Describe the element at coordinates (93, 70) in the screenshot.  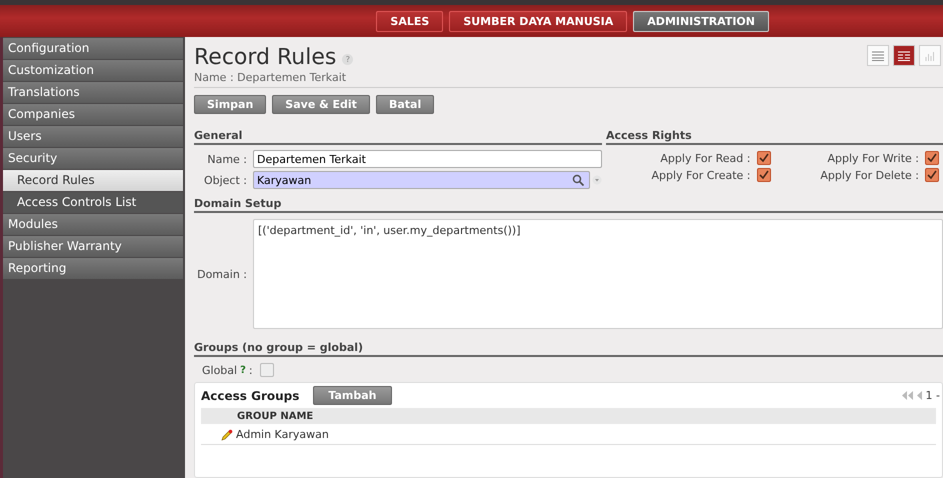
I see `sidebar-item: Customization` at that location.